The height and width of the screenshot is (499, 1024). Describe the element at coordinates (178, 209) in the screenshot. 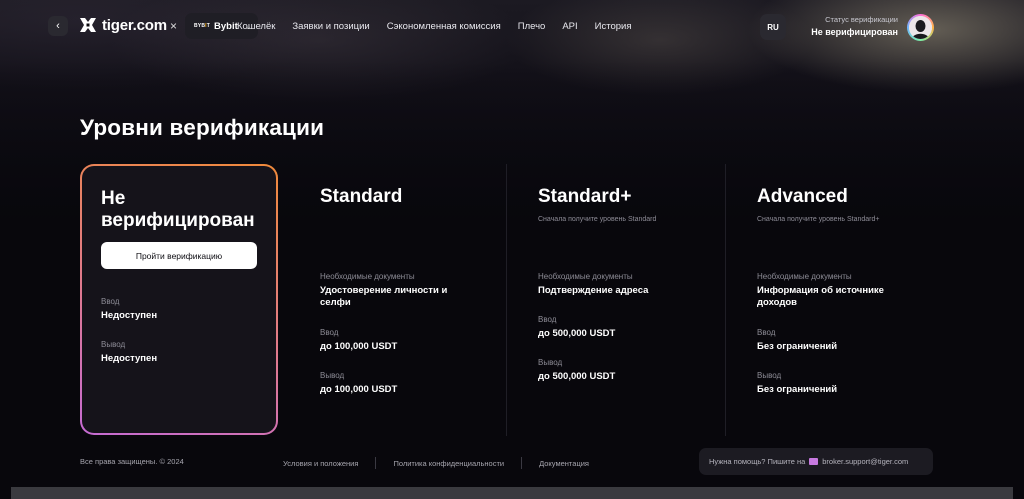

I see `level-title: Не верифицирован` at that location.